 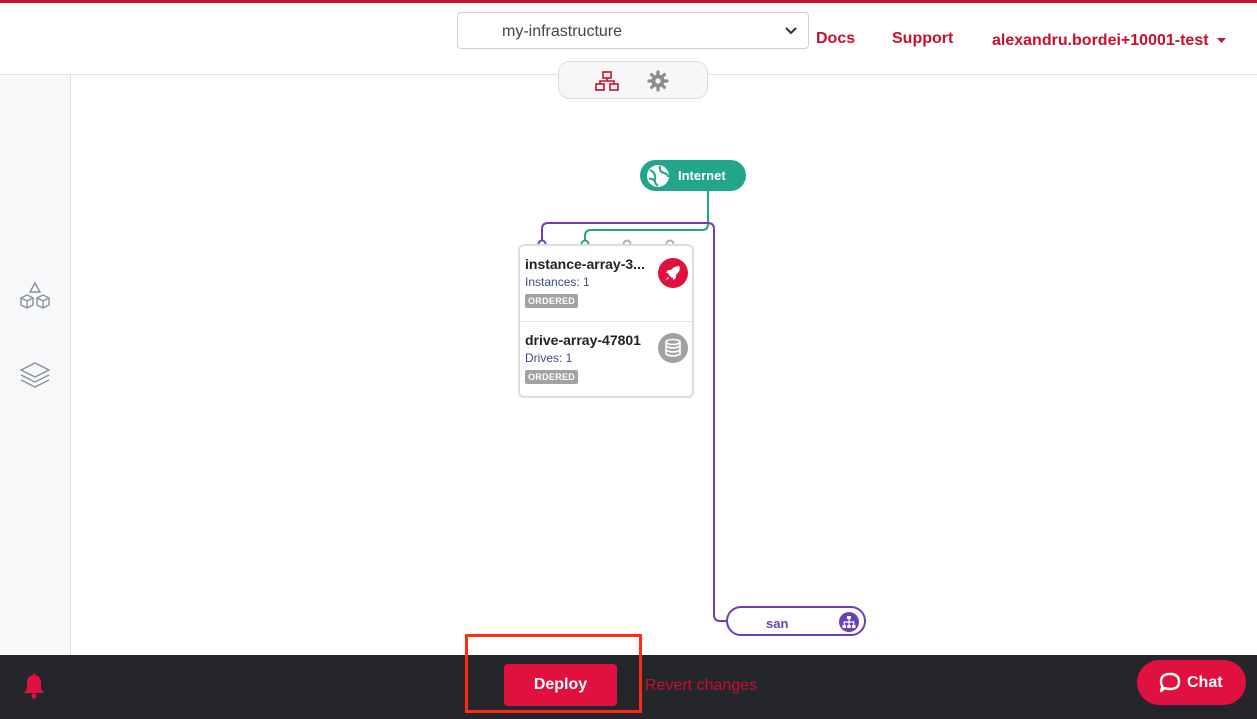 What do you see at coordinates (628, 676) in the screenshot?
I see `bottom-bar: Deploy Revert changes Chat` at bounding box center [628, 676].